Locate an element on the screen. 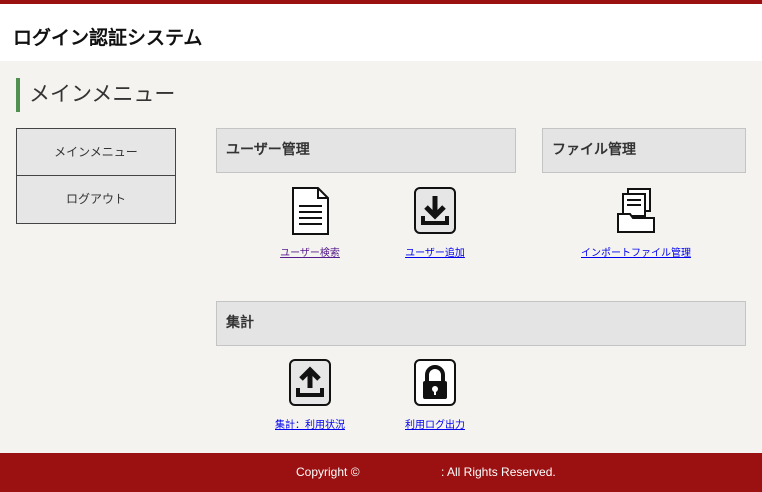 The width and height of the screenshot is (762, 492). sidebar-item-main-menu: メインメニュー is located at coordinates (96, 152).